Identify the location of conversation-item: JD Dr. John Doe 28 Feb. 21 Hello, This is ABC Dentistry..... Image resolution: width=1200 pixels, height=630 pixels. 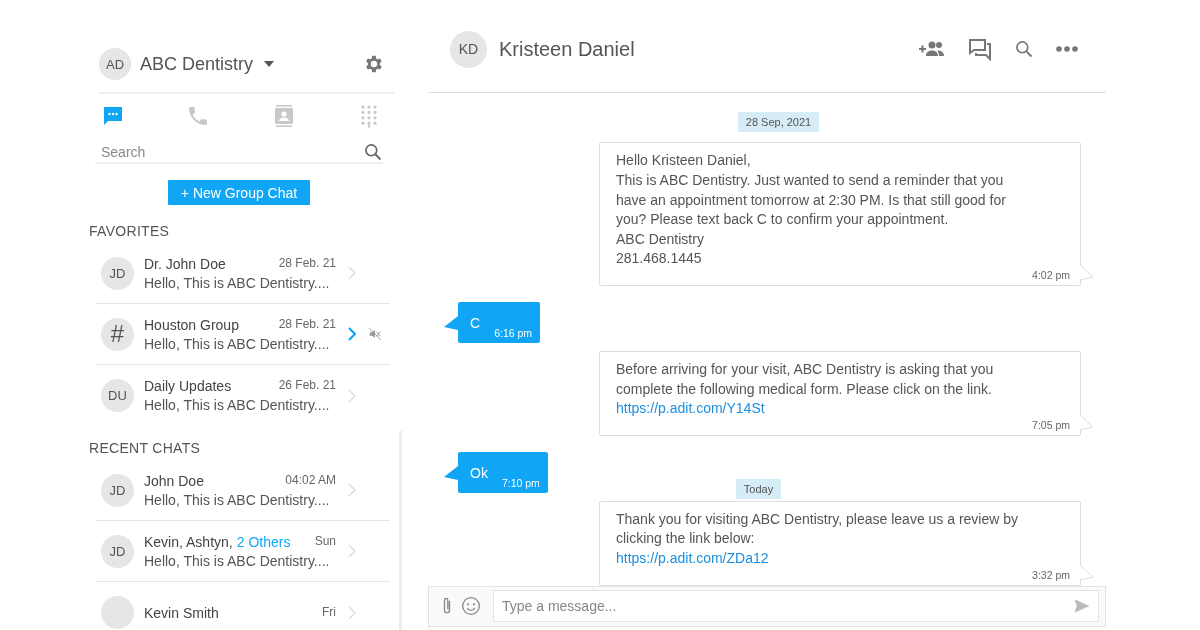
(242, 273).